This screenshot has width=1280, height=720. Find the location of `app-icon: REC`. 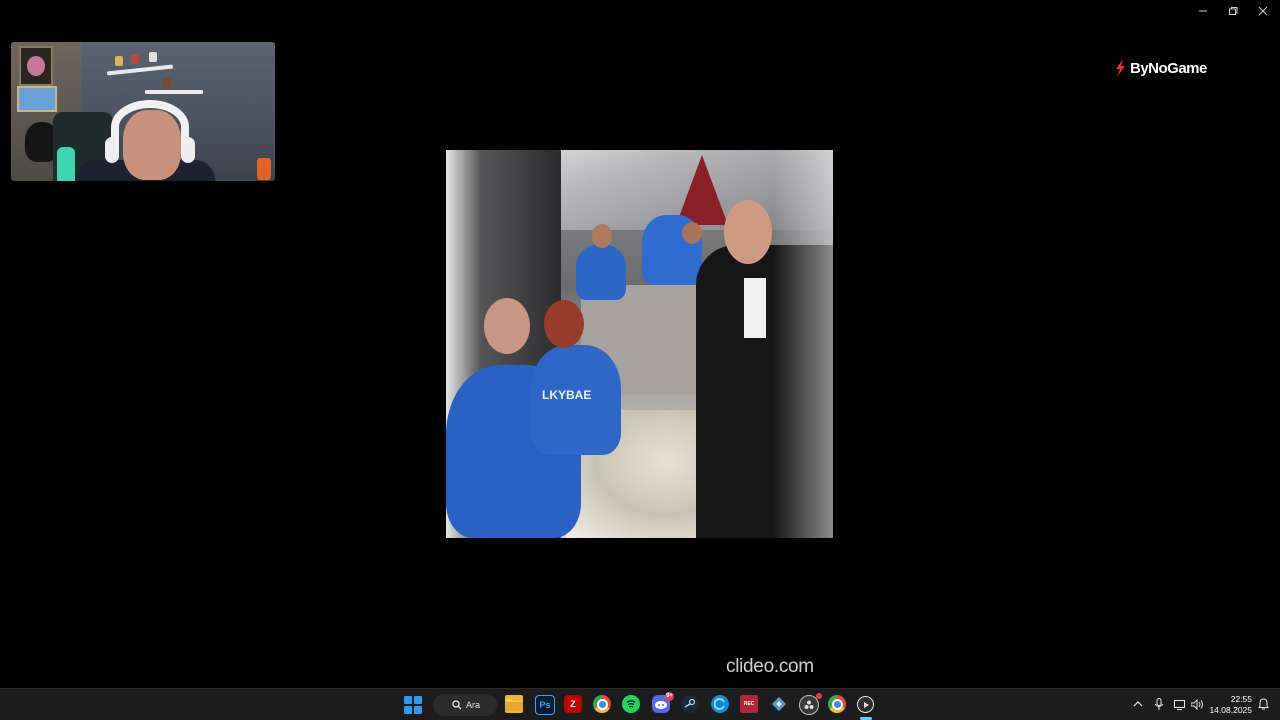

app-icon: REC is located at coordinates (749, 704).